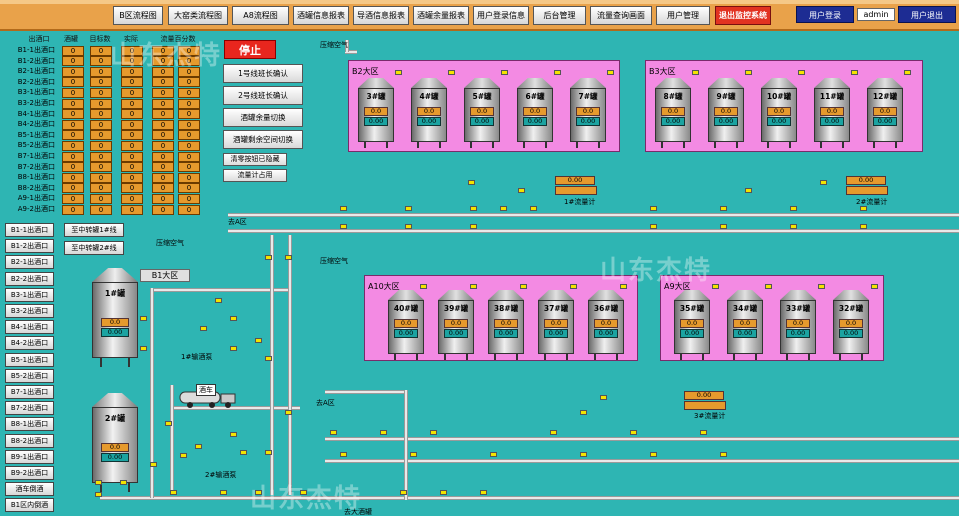 The height and width of the screenshot is (516, 959). I want to click on nav-a8-flowchart: A8流程图, so click(260, 15).